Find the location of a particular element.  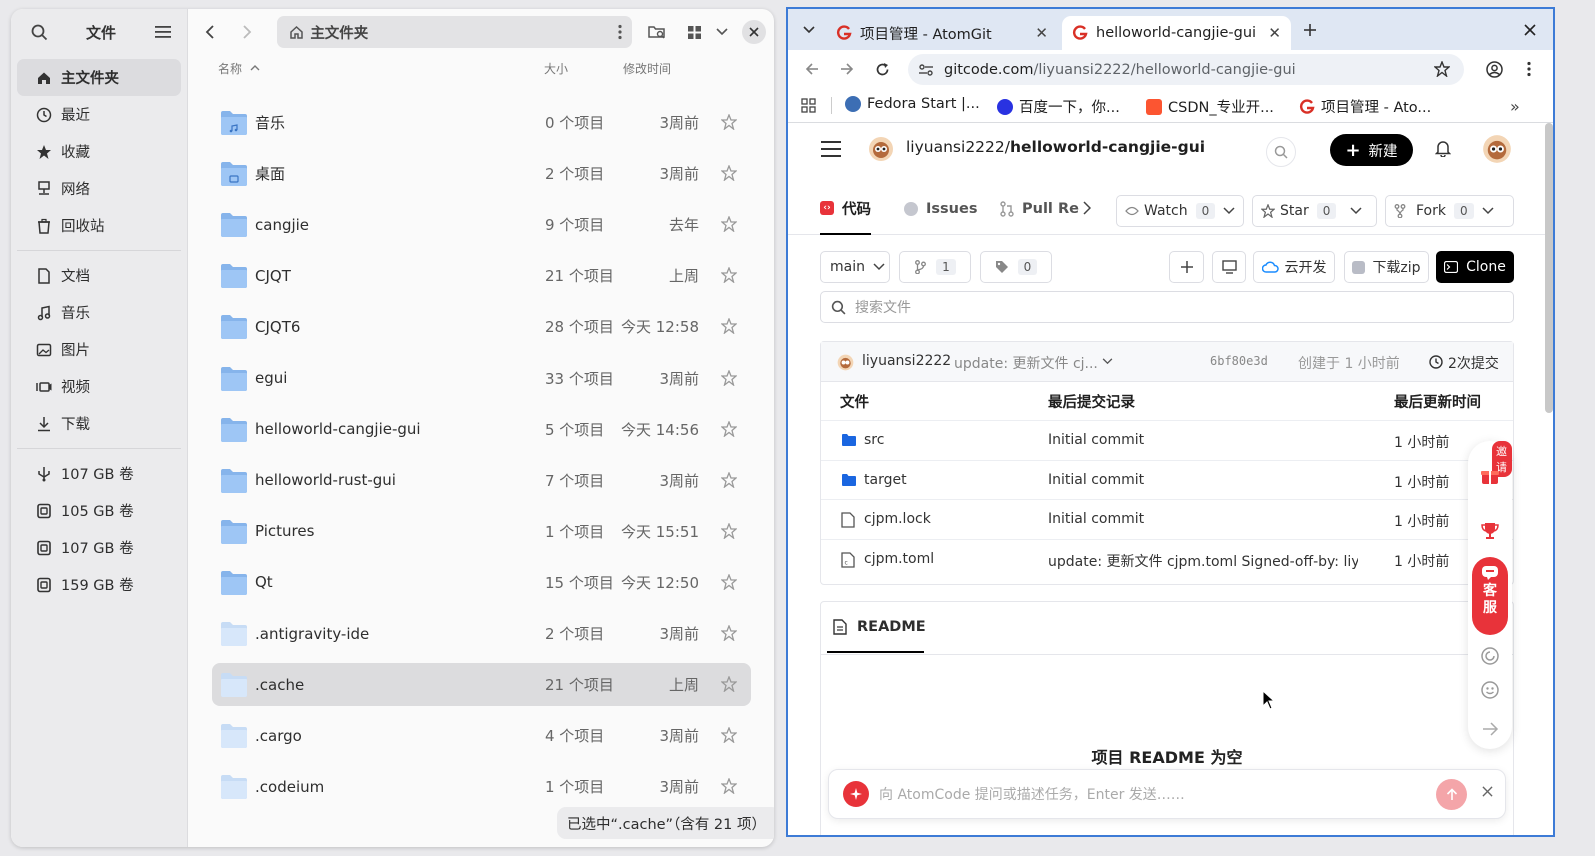

user-avatar is located at coordinates (1497, 149).